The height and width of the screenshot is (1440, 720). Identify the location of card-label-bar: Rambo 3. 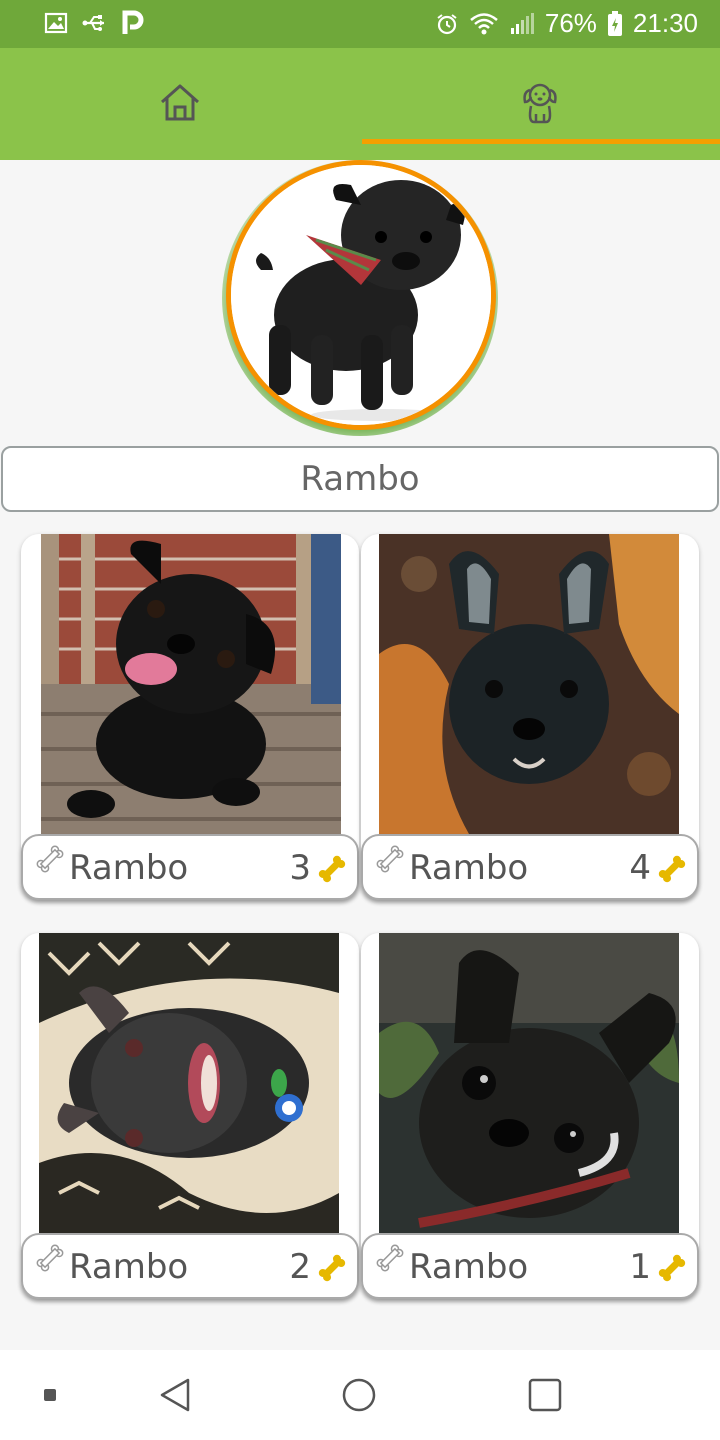
(190, 867).